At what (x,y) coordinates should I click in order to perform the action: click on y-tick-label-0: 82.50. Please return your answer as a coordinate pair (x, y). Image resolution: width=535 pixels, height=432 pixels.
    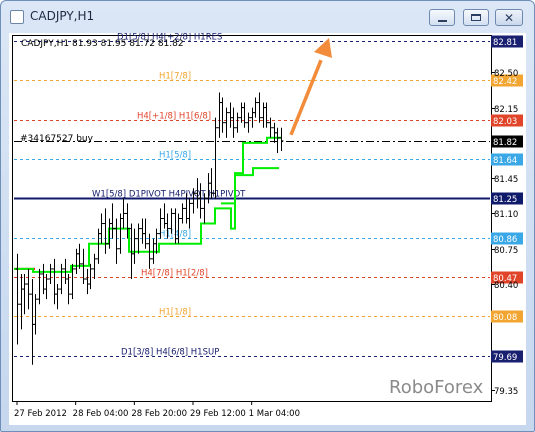
    Looking at the image, I should click on (506, 74).